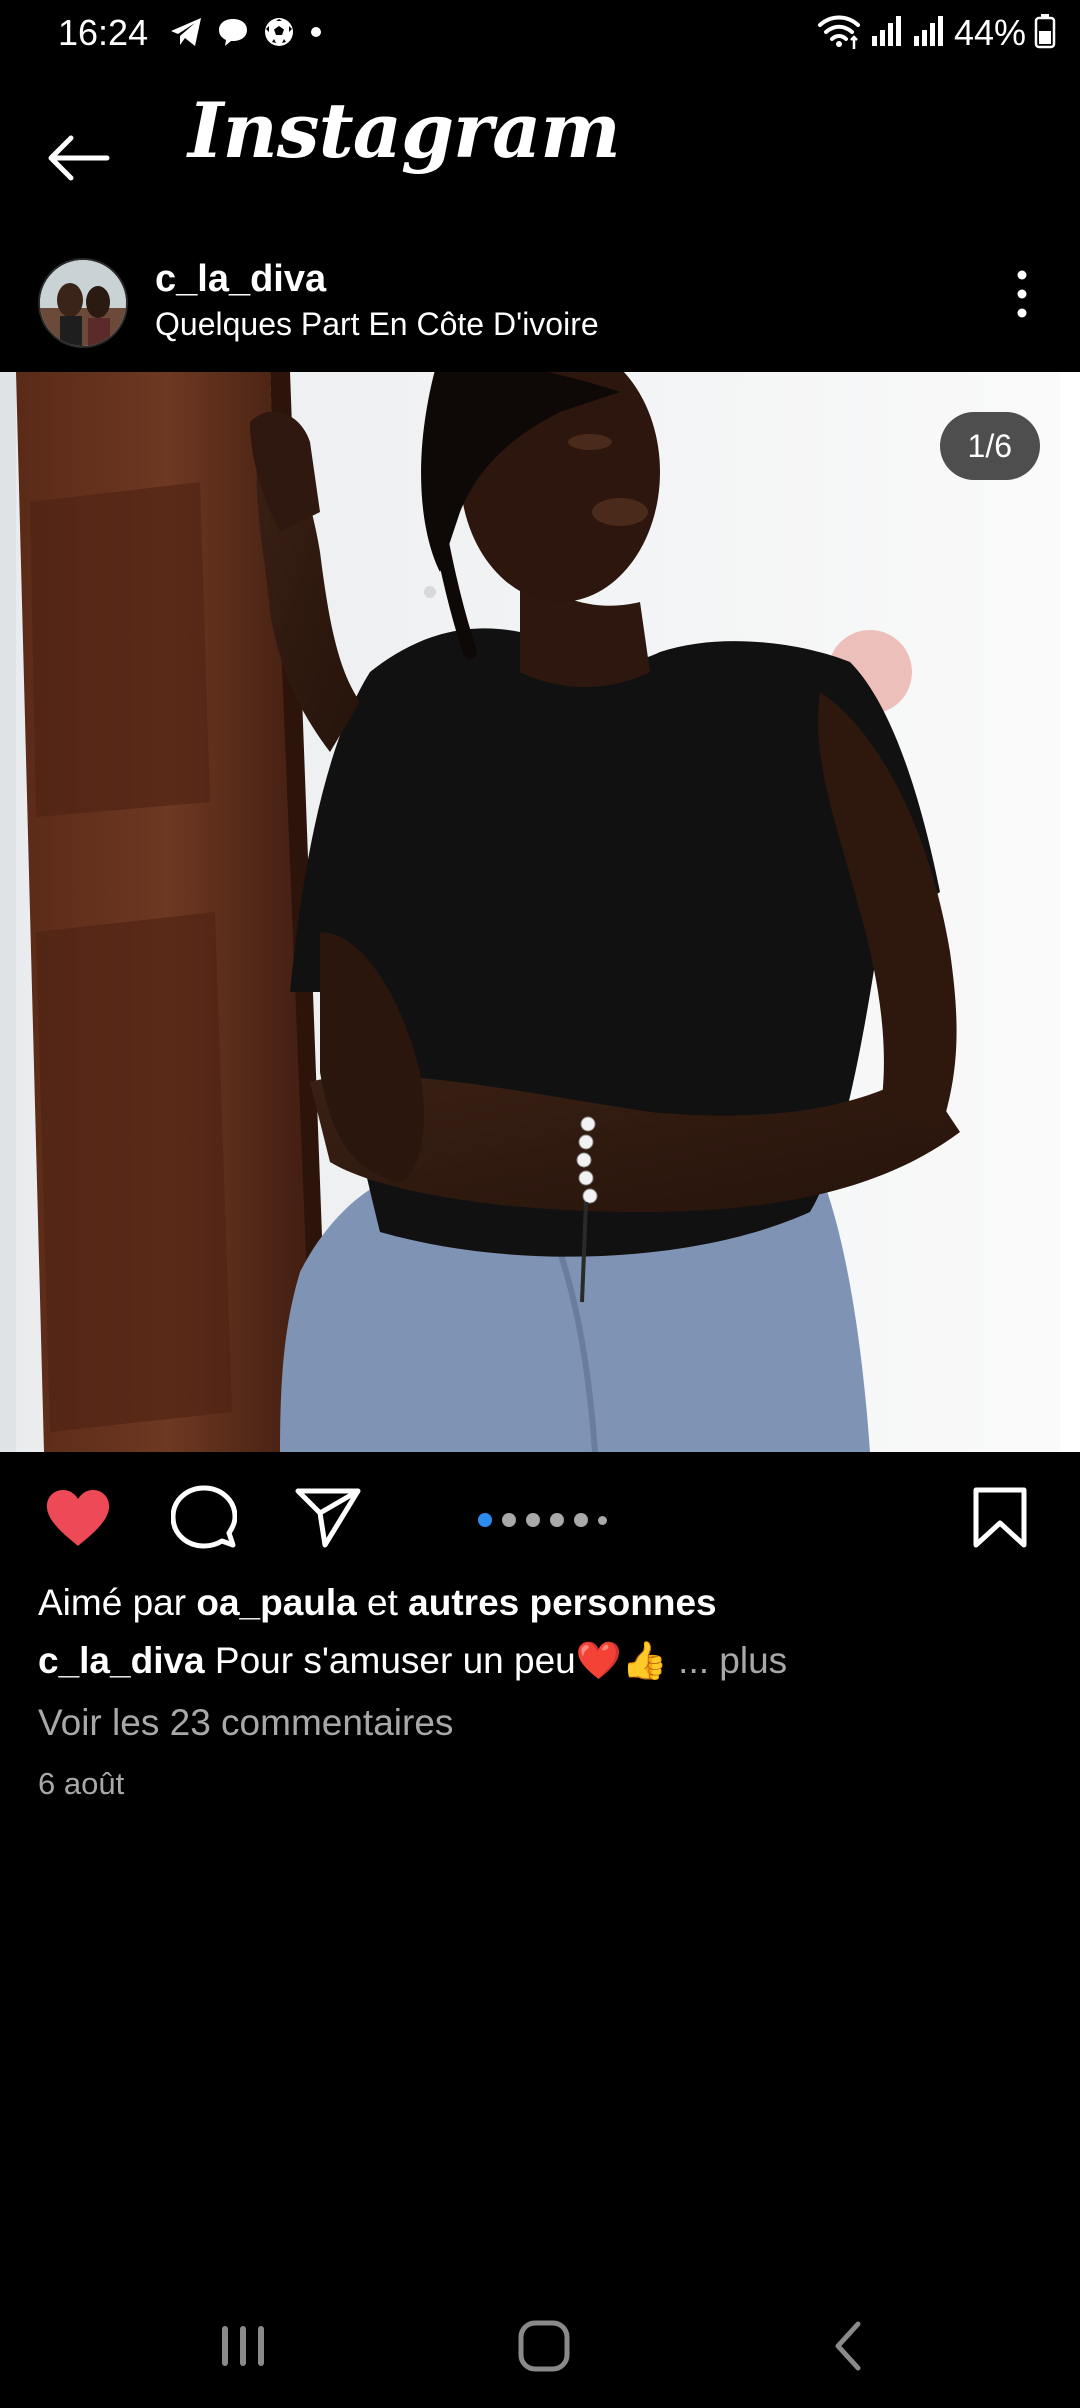 The height and width of the screenshot is (2408, 1080). I want to click on recent-apps-icon, so click(244, 2348).